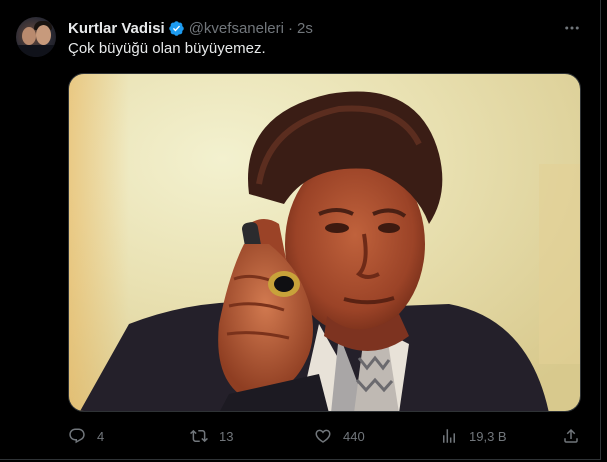 This screenshot has height=462, width=607. Describe the element at coordinates (86, 436) in the screenshot. I see `reply-button: 4` at that location.